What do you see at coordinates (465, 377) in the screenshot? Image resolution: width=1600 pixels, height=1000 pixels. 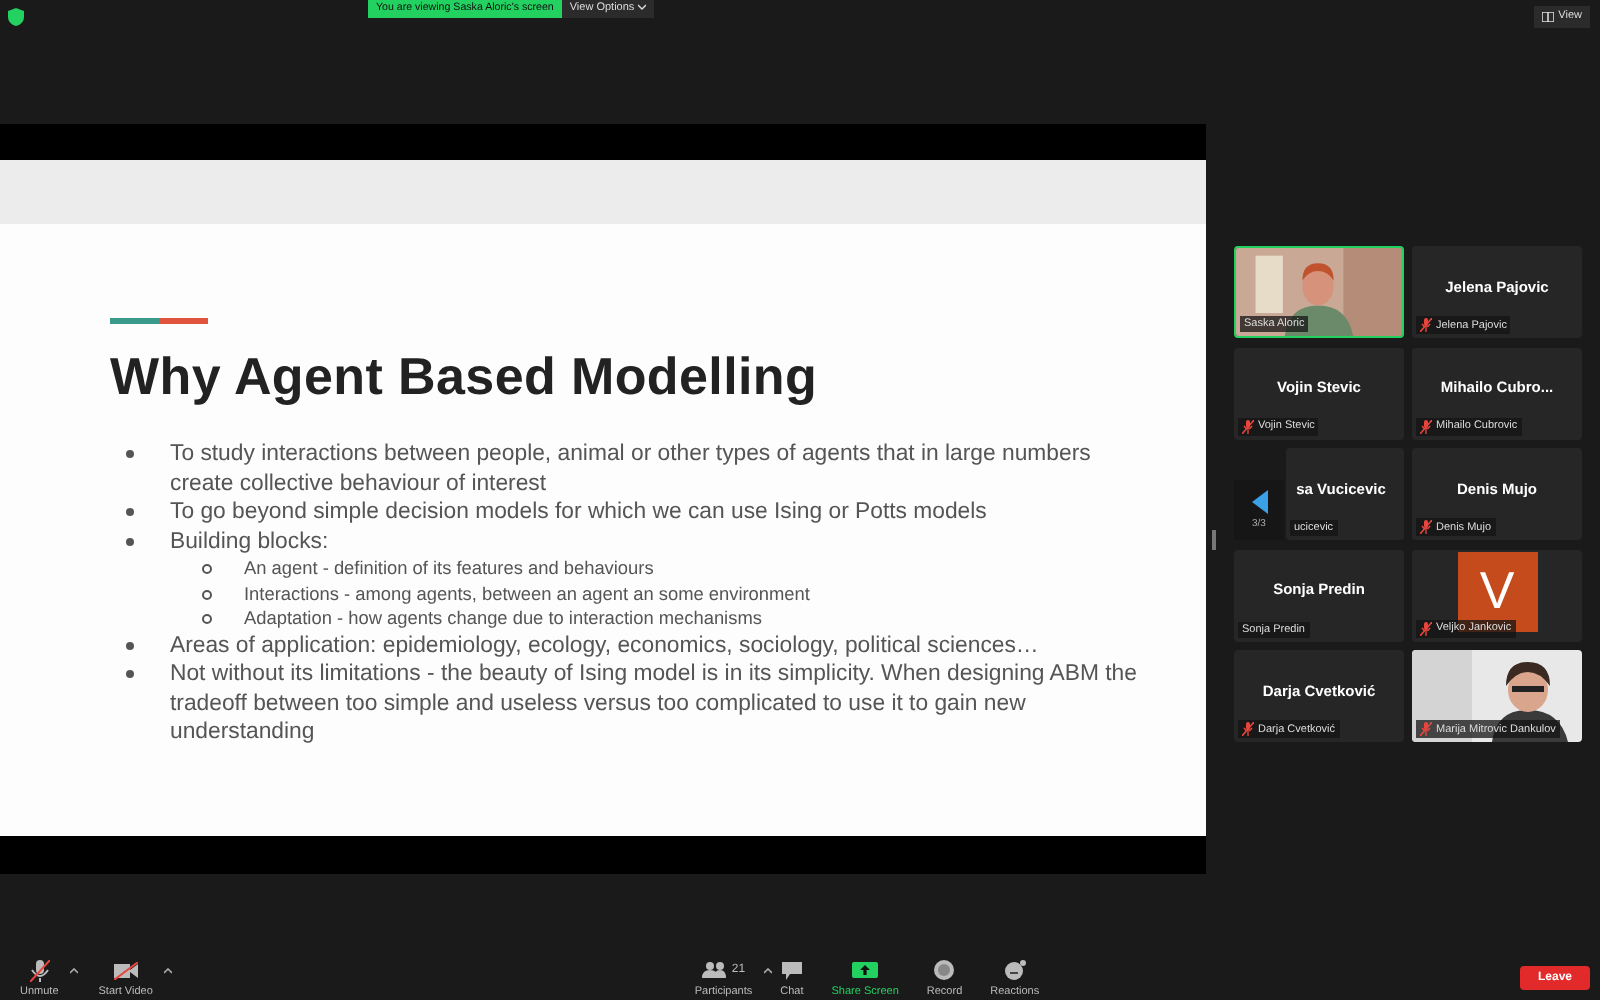 I see `slide-title: Why Agent Based Modelling` at bounding box center [465, 377].